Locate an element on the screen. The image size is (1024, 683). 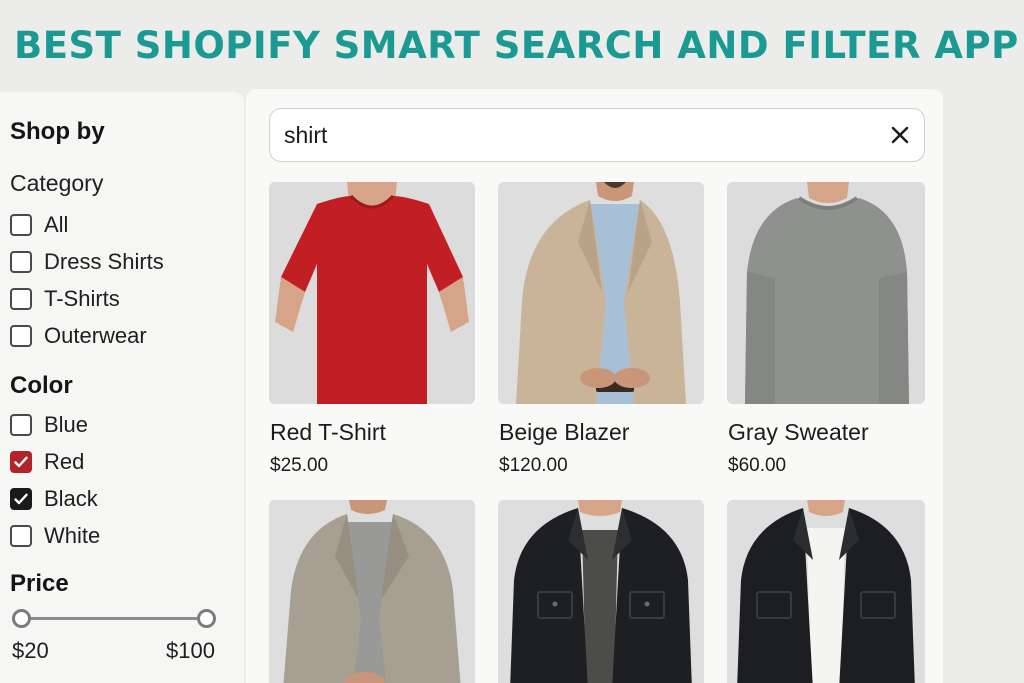
color-option-white: White is located at coordinates (55, 536).